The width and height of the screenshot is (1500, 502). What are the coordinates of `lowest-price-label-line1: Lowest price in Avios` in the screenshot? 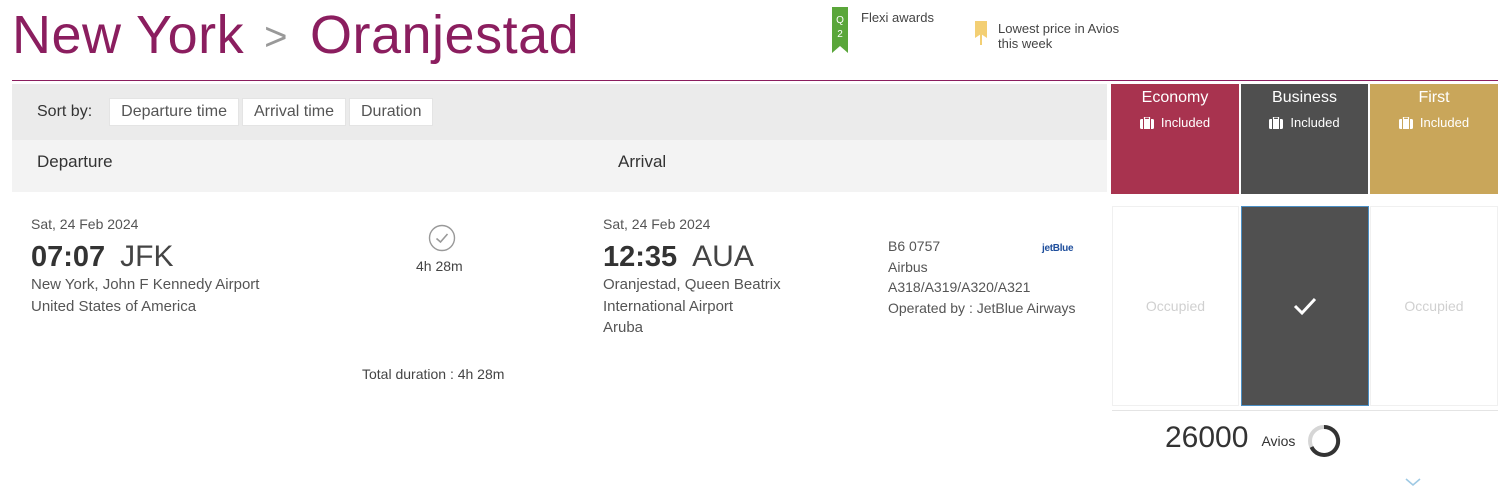 It's located at (1059, 28).